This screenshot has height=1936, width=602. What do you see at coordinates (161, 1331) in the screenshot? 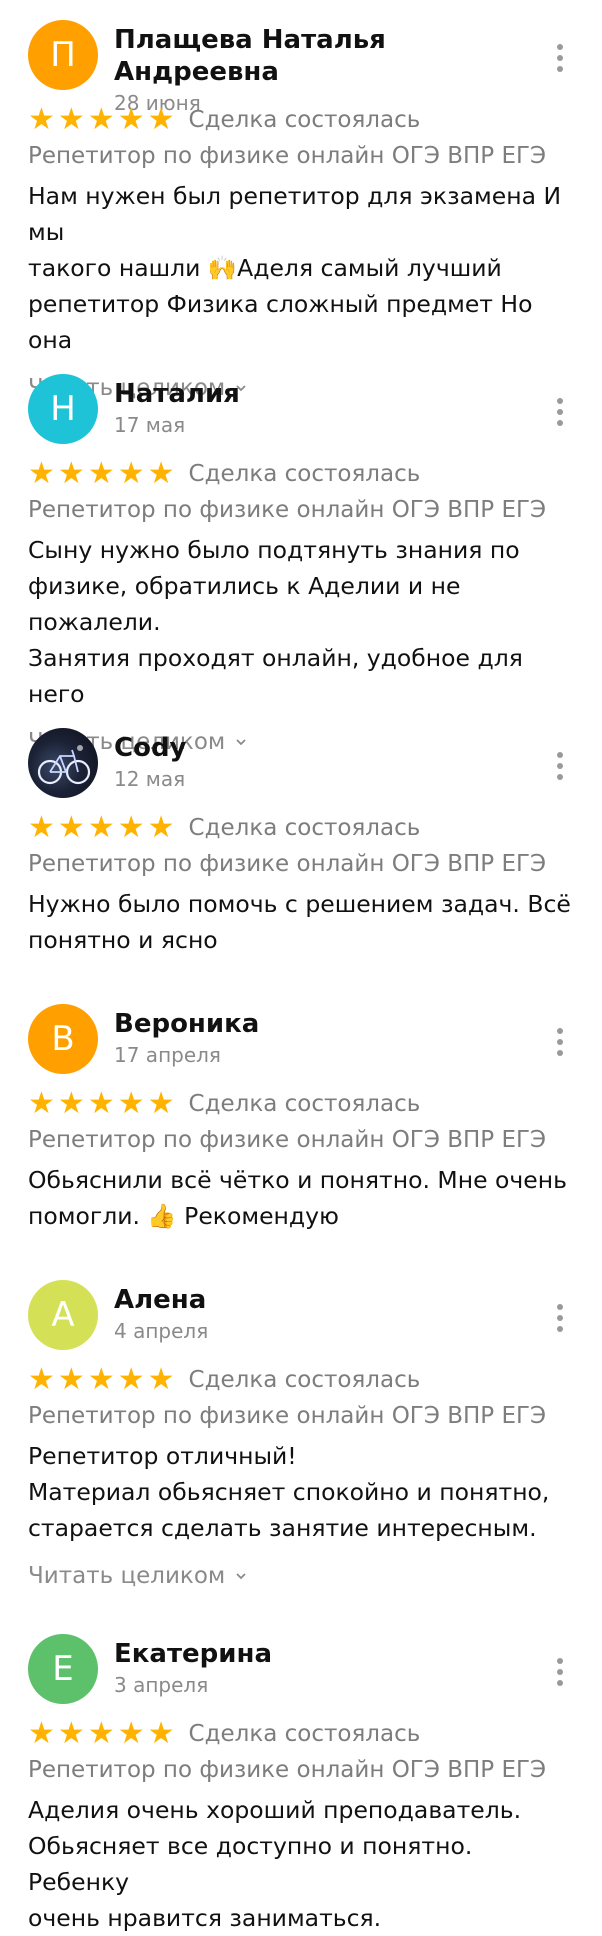
I see `review-date: 4 апреля` at bounding box center [161, 1331].